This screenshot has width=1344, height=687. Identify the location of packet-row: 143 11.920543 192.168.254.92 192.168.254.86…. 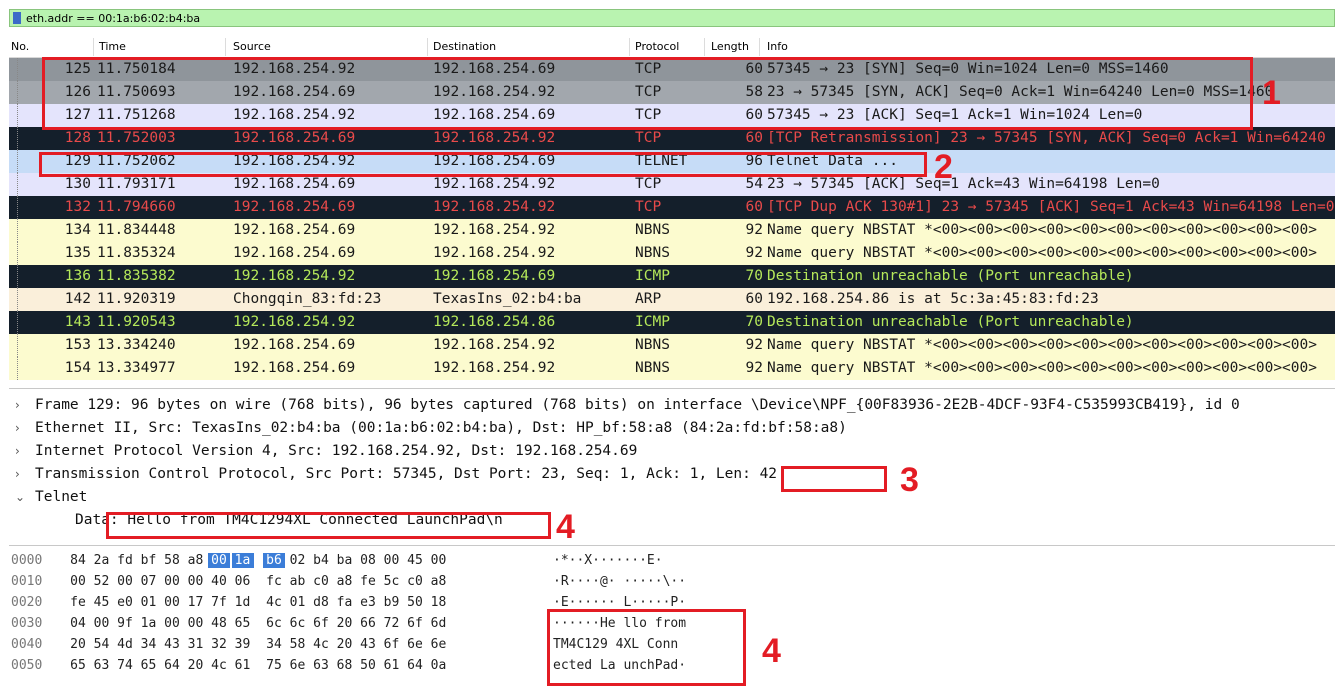
(672, 322).